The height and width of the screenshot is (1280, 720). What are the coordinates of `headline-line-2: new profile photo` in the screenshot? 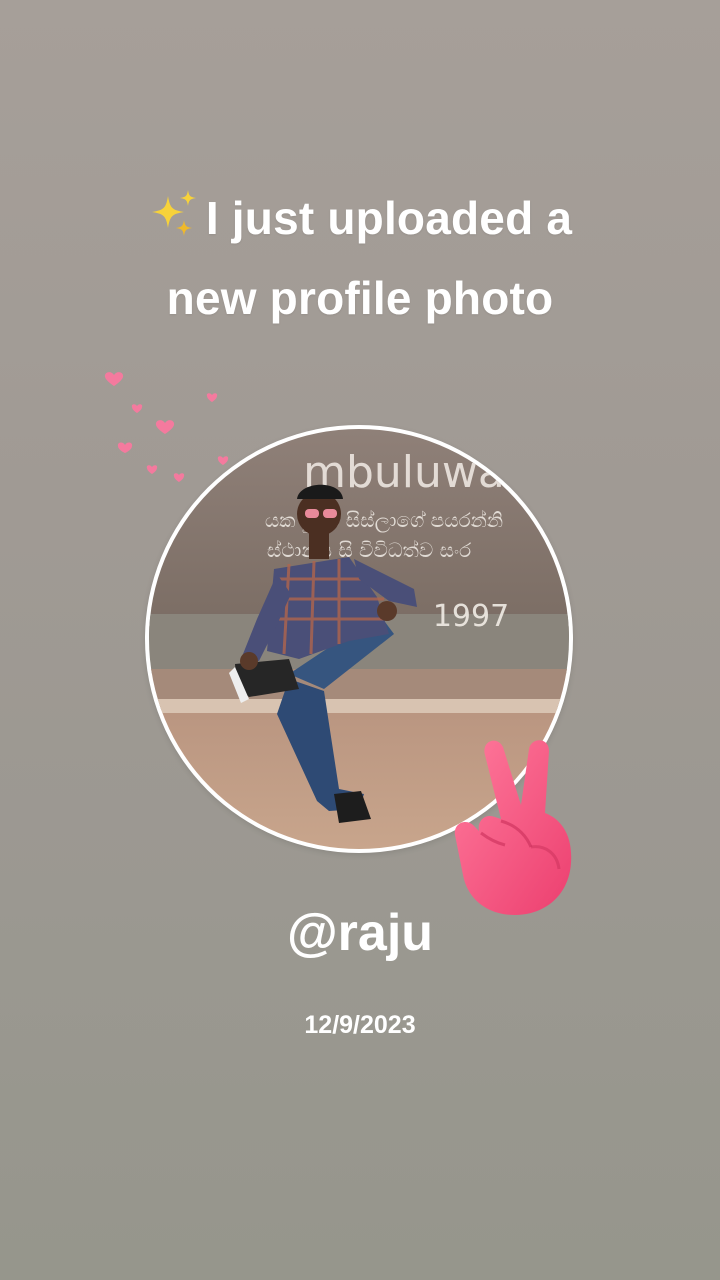 It's located at (360, 298).